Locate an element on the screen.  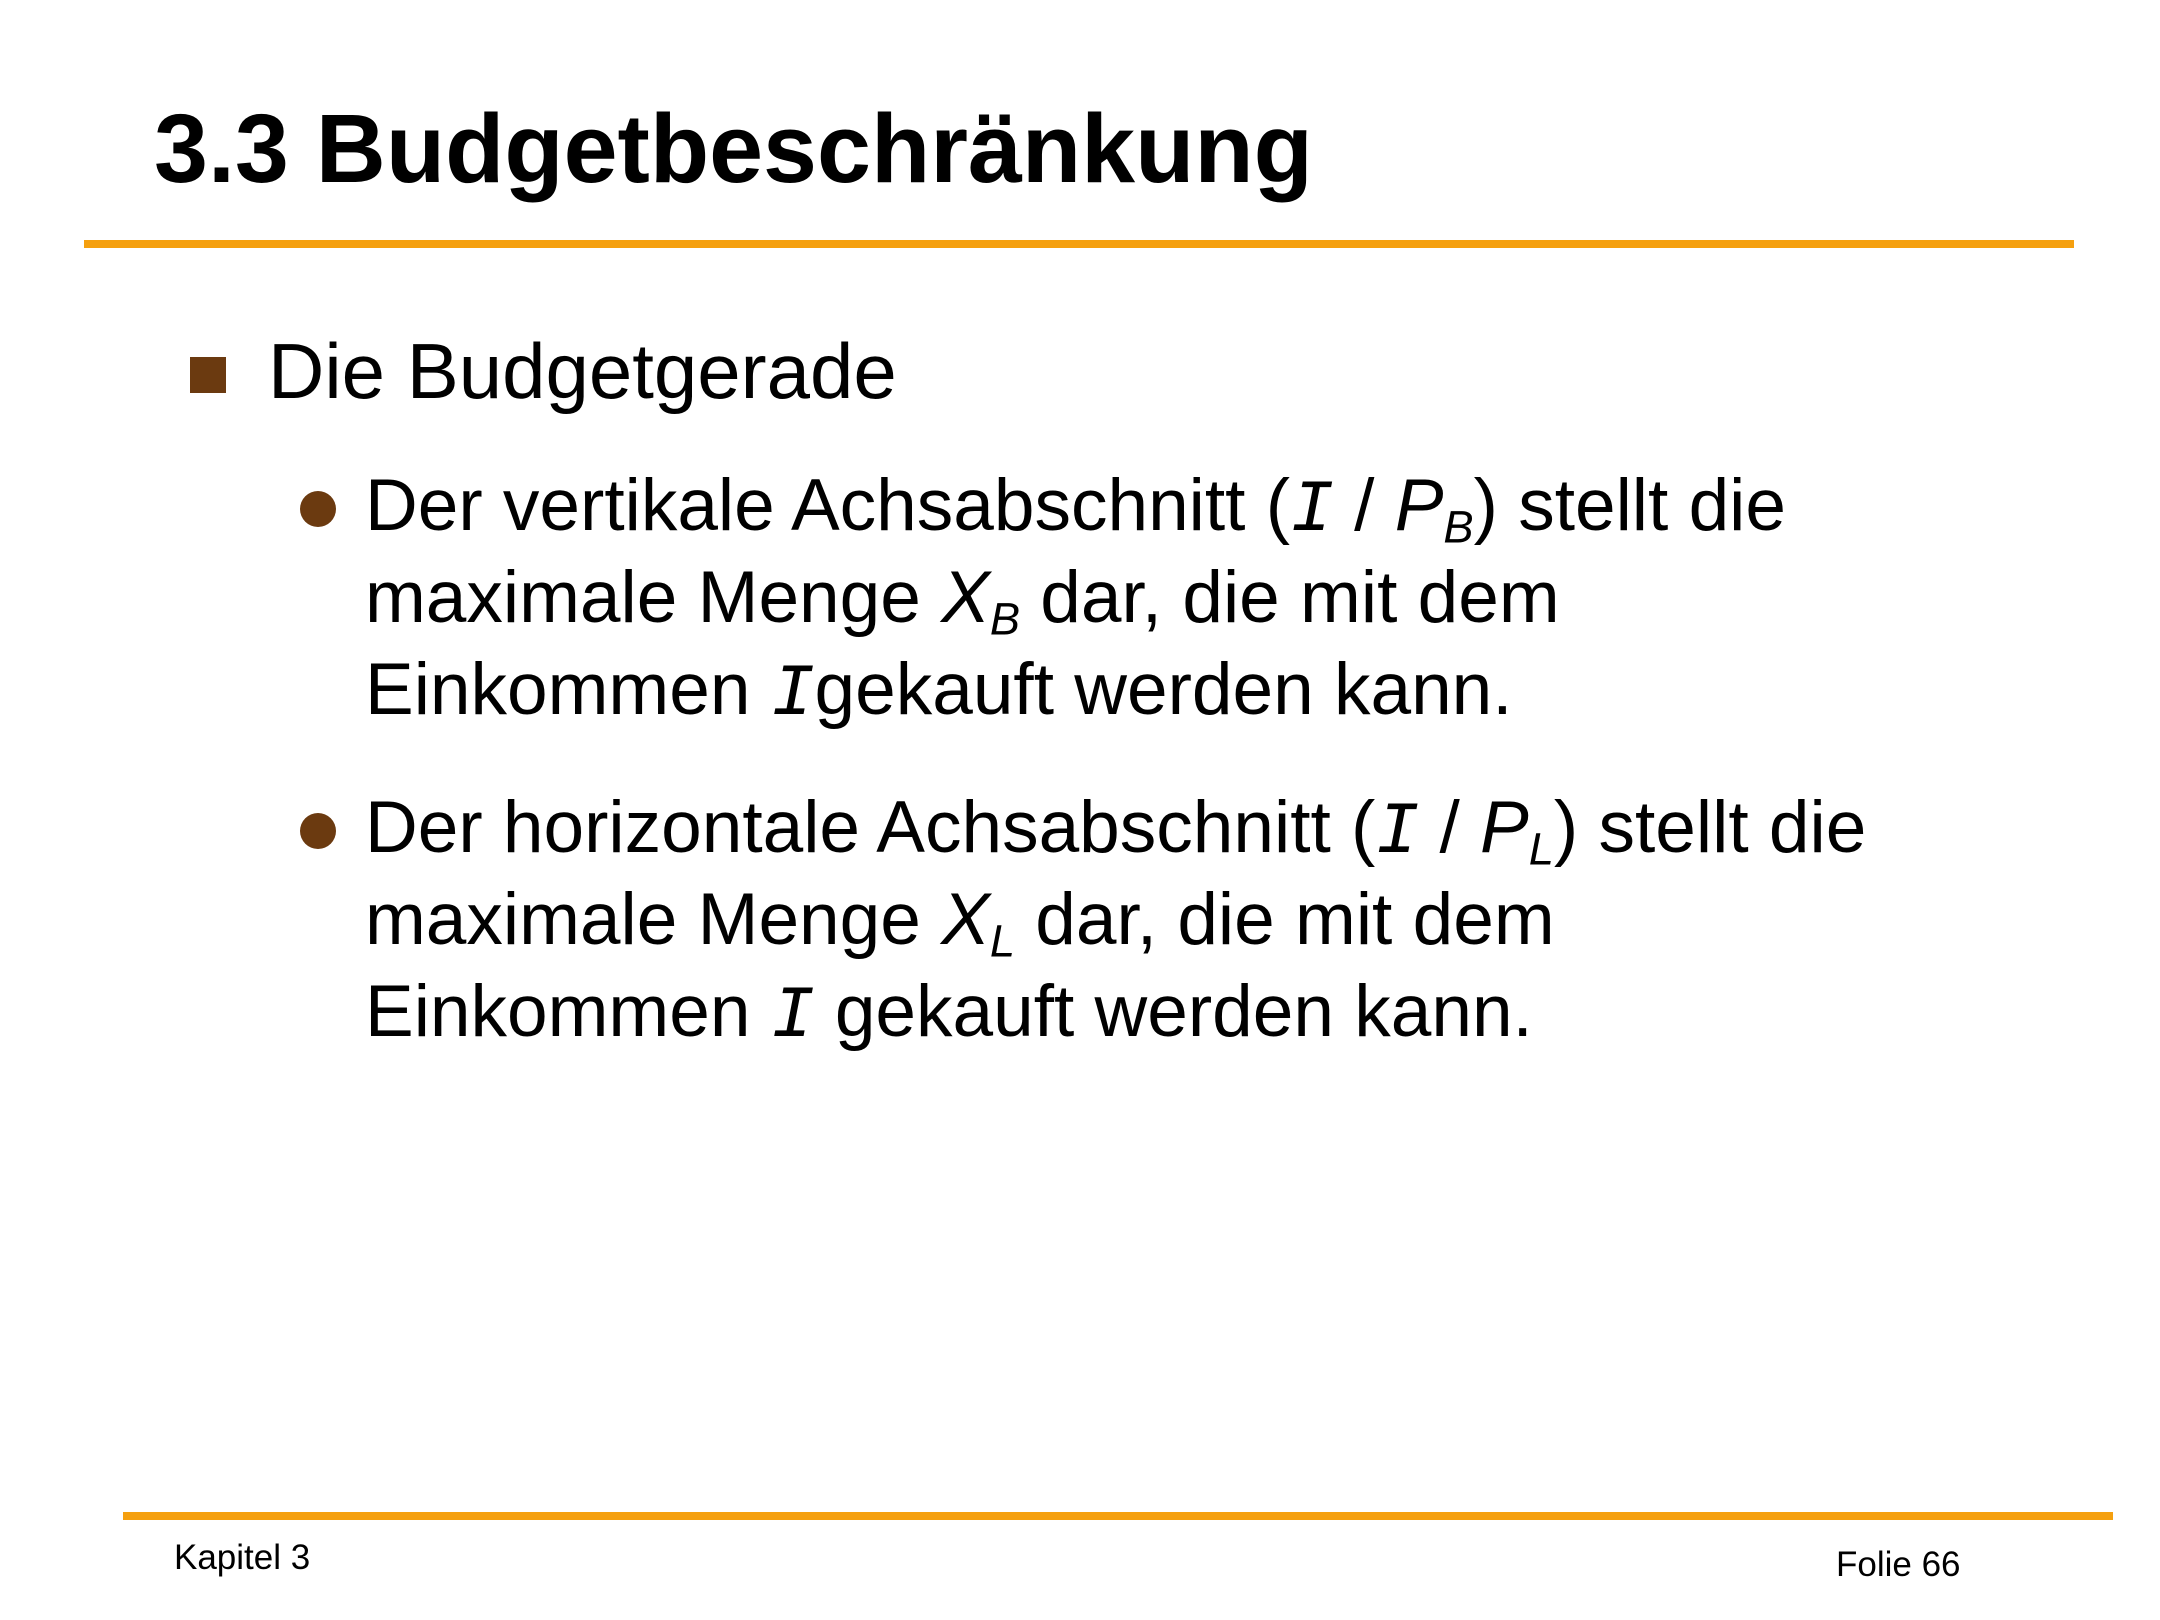
footer-slide-number: Folie 66 is located at coordinates (1898, 1564).